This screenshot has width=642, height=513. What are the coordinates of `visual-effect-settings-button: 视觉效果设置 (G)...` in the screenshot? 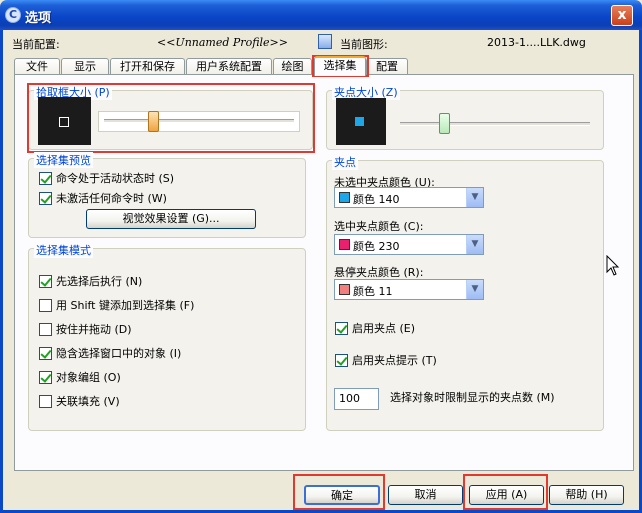 It's located at (171, 219).